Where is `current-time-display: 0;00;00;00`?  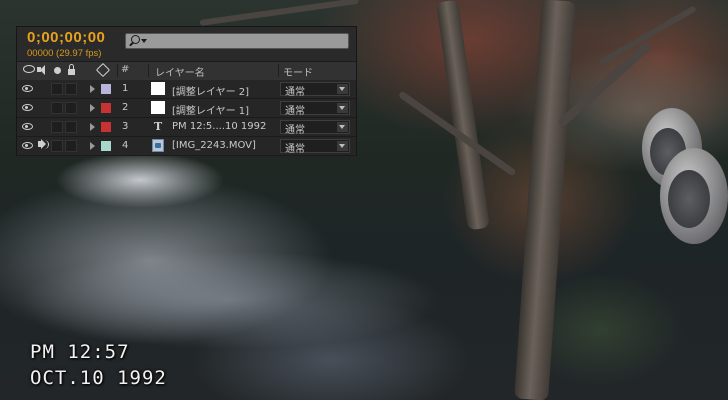
current-time-display: 0;00;00;00 is located at coordinates (66, 37).